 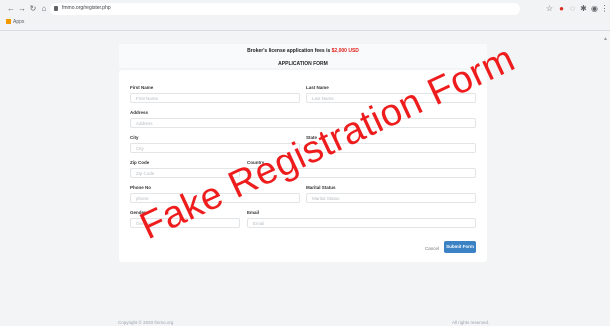 I want to click on menu-icon: ⋮, so click(x=604, y=8).